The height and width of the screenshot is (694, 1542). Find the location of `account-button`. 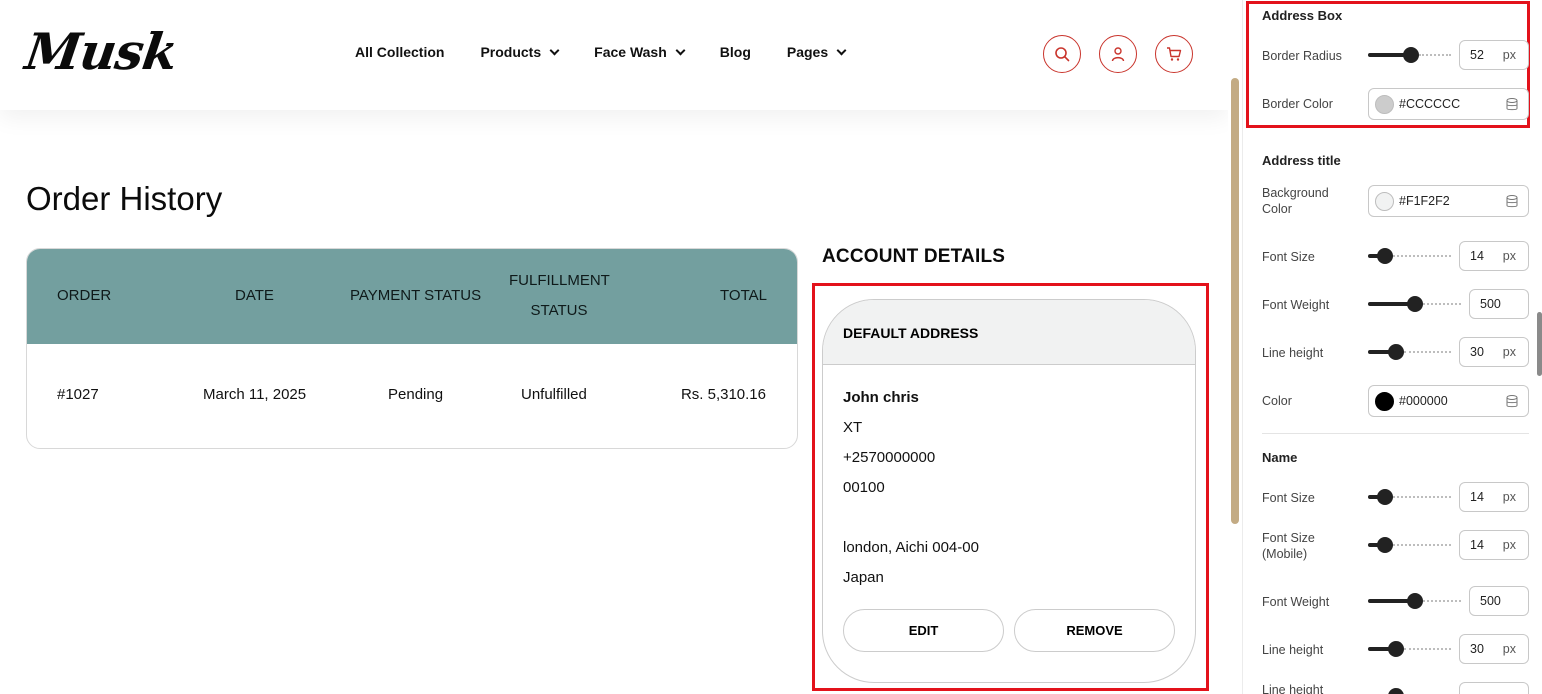

account-button is located at coordinates (1118, 54).